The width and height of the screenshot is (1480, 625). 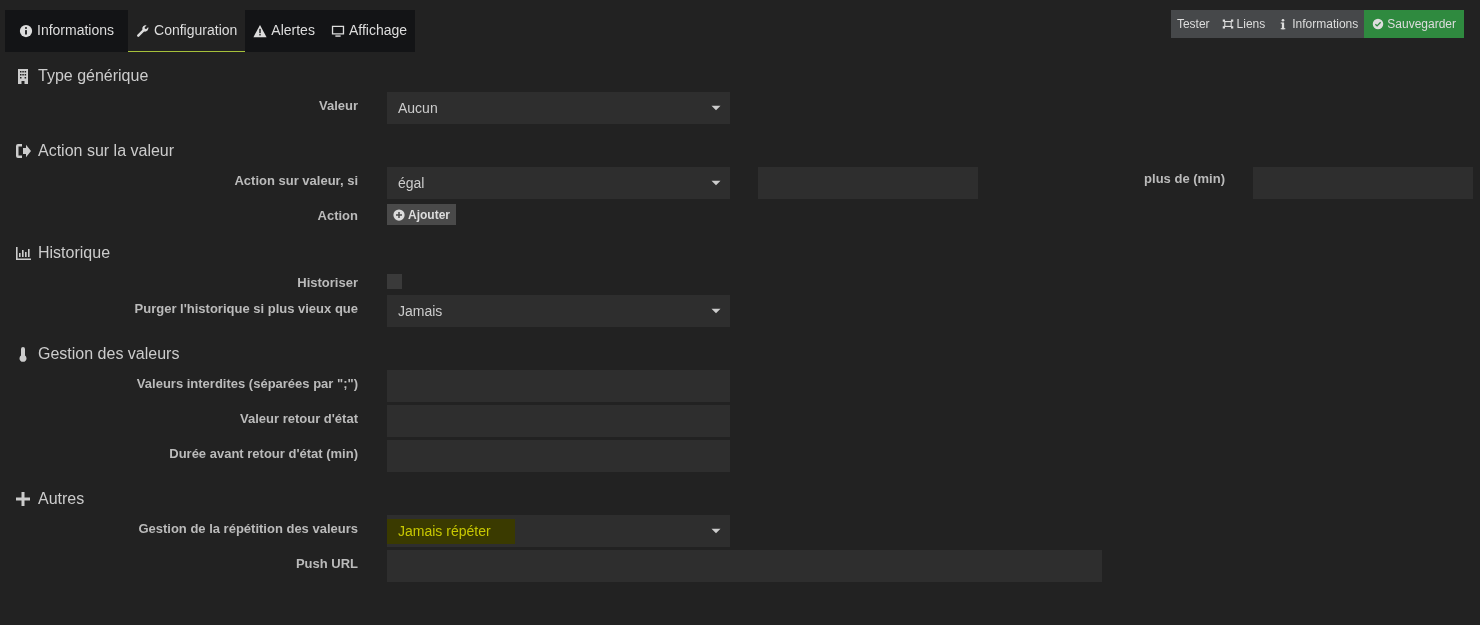 What do you see at coordinates (337, 30) in the screenshot?
I see `monitor-icon` at bounding box center [337, 30].